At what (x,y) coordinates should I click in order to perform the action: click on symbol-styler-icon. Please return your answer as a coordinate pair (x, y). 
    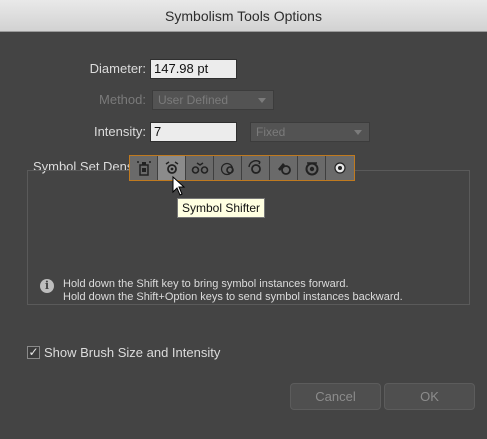
    Looking at the image, I should click on (340, 168).